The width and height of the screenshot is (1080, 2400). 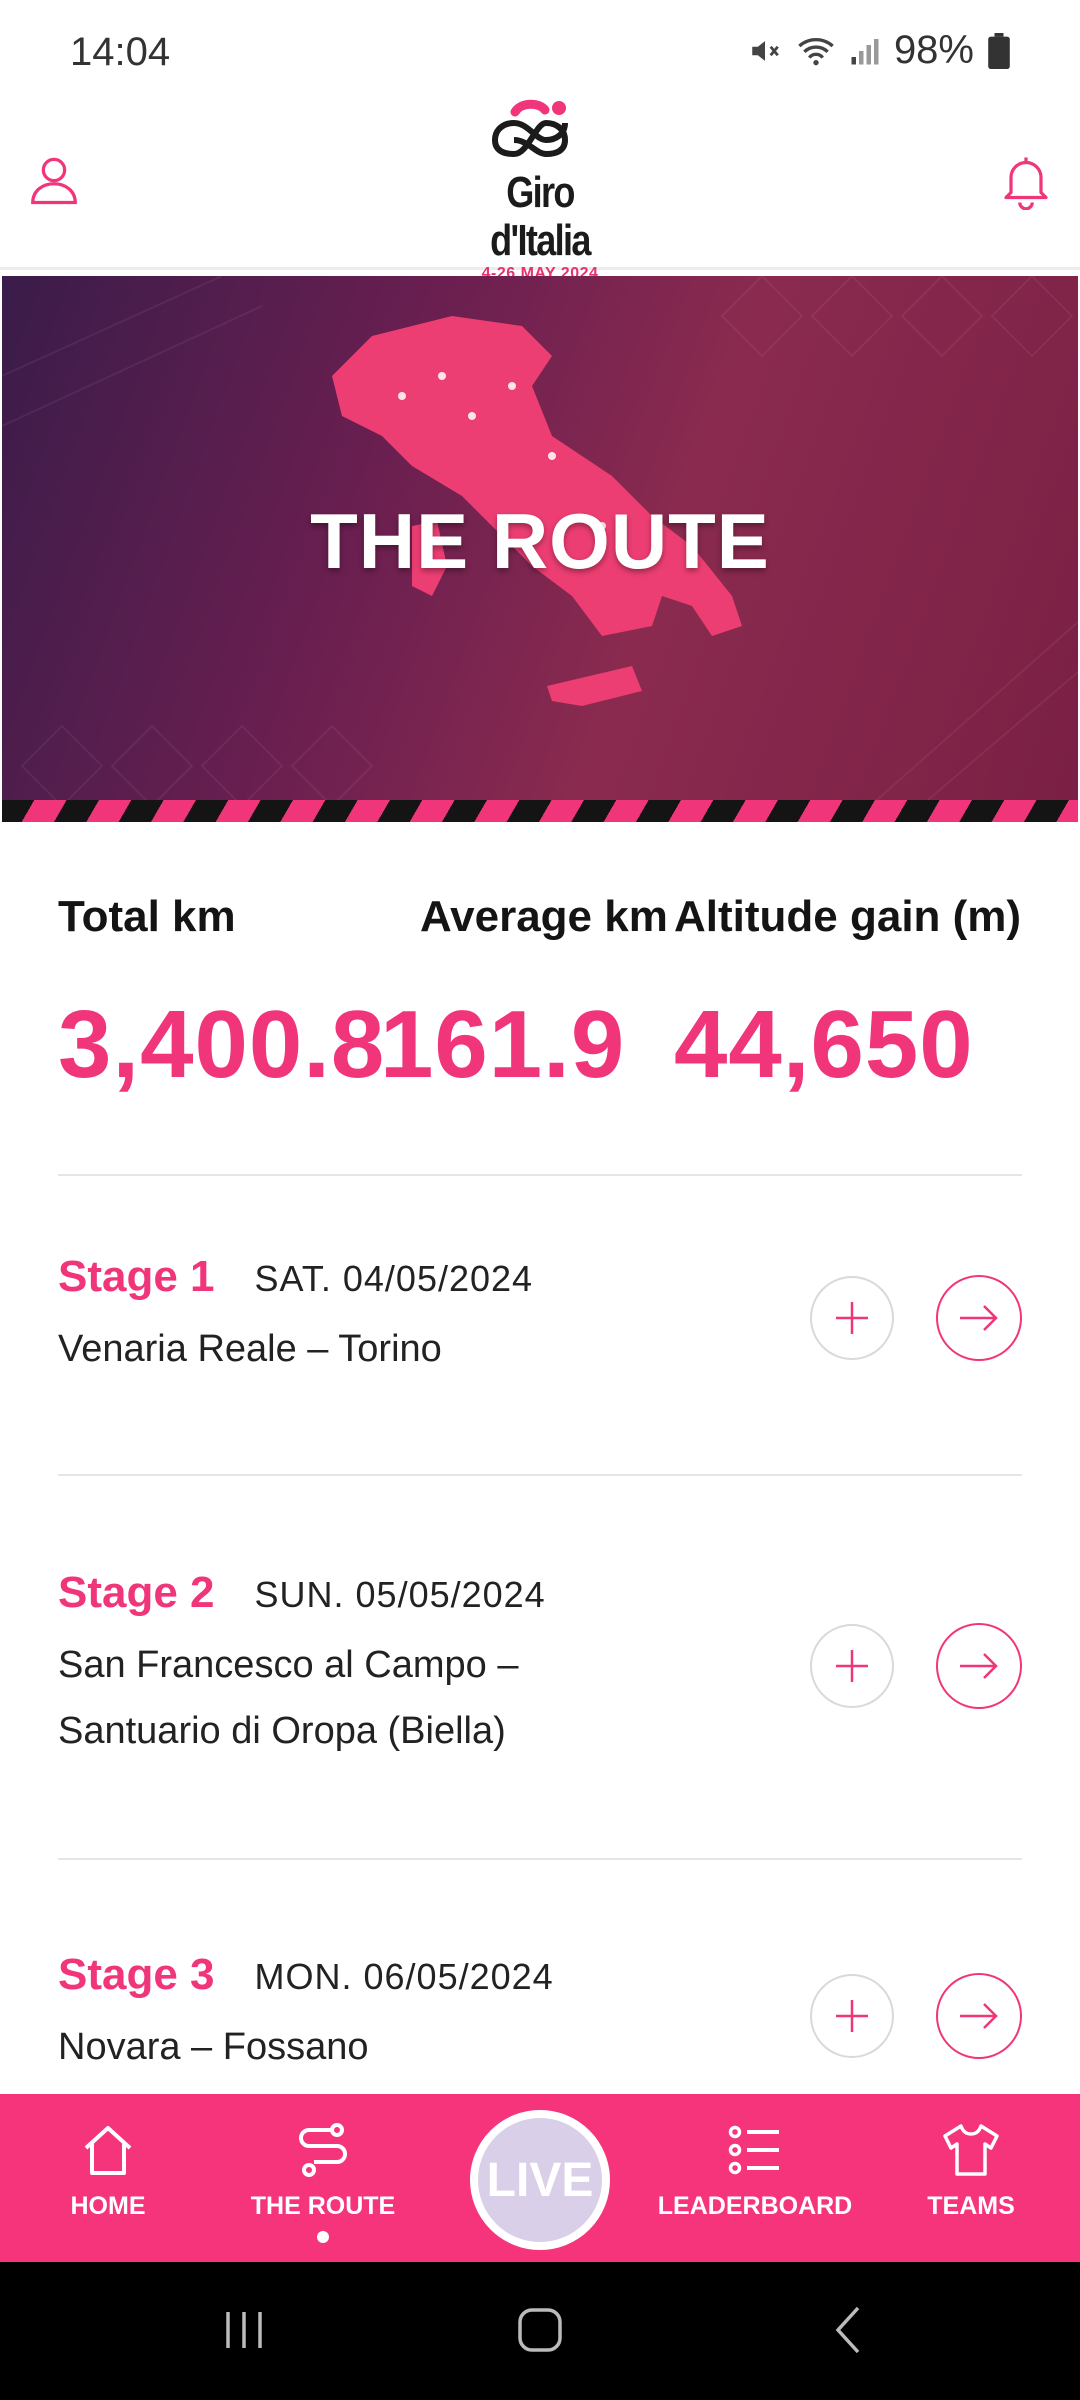 I want to click on route-icon, so click(x=323, y=2150).